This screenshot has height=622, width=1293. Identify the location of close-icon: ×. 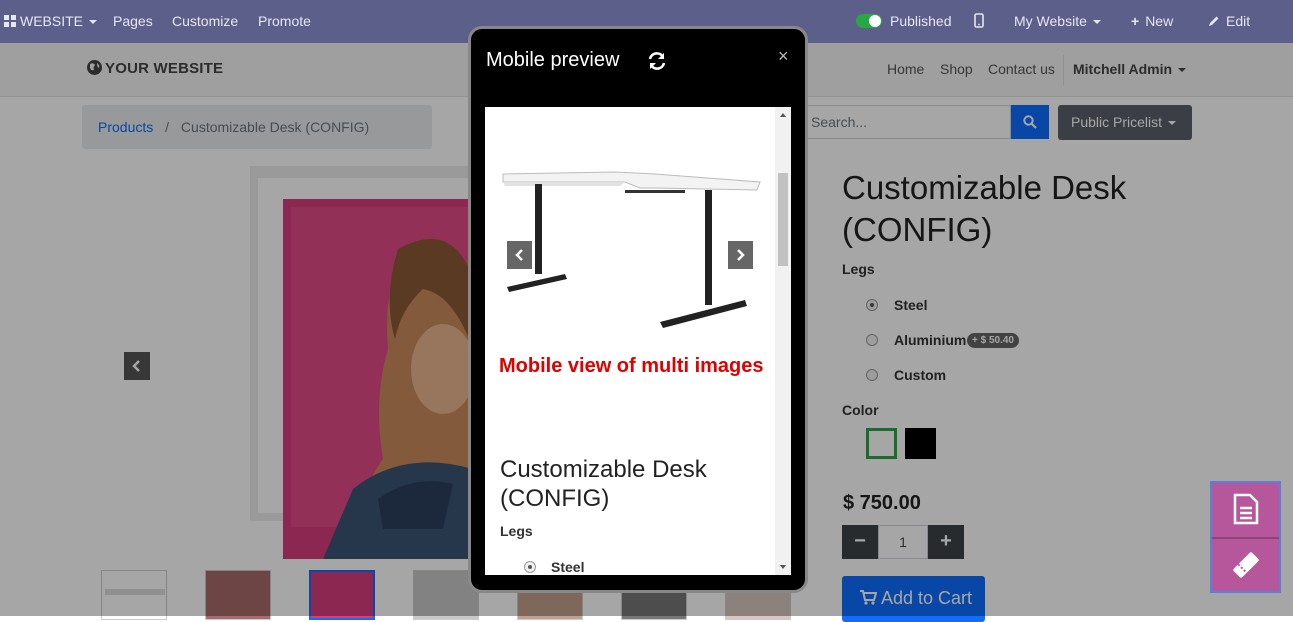
(783, 56).